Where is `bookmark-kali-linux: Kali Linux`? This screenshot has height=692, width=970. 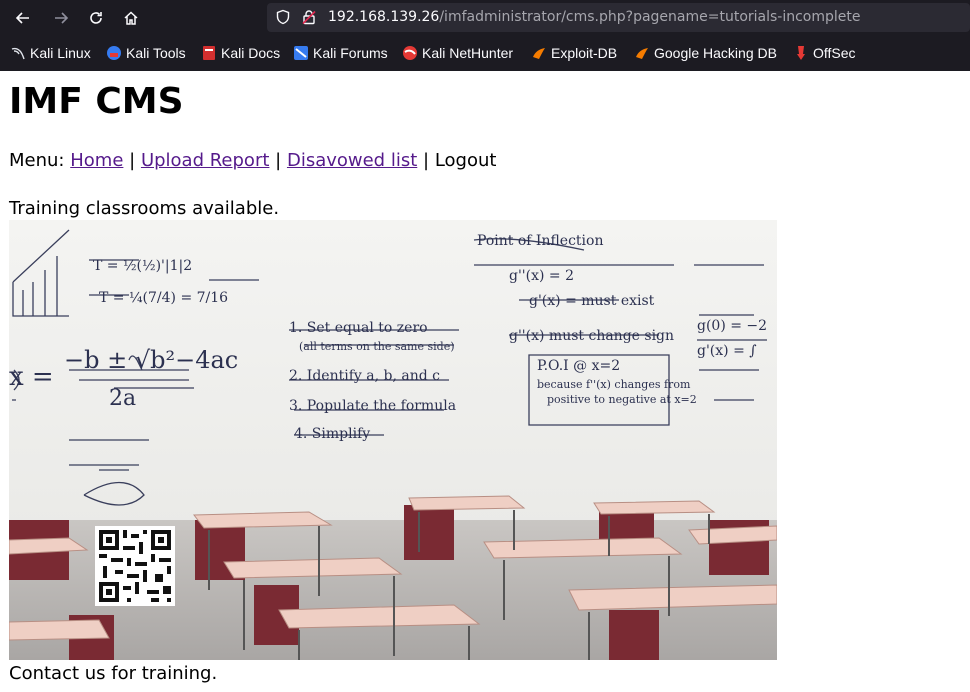 bookmark-kali-linux: Kali Linux is located at coordinates (50, 53).